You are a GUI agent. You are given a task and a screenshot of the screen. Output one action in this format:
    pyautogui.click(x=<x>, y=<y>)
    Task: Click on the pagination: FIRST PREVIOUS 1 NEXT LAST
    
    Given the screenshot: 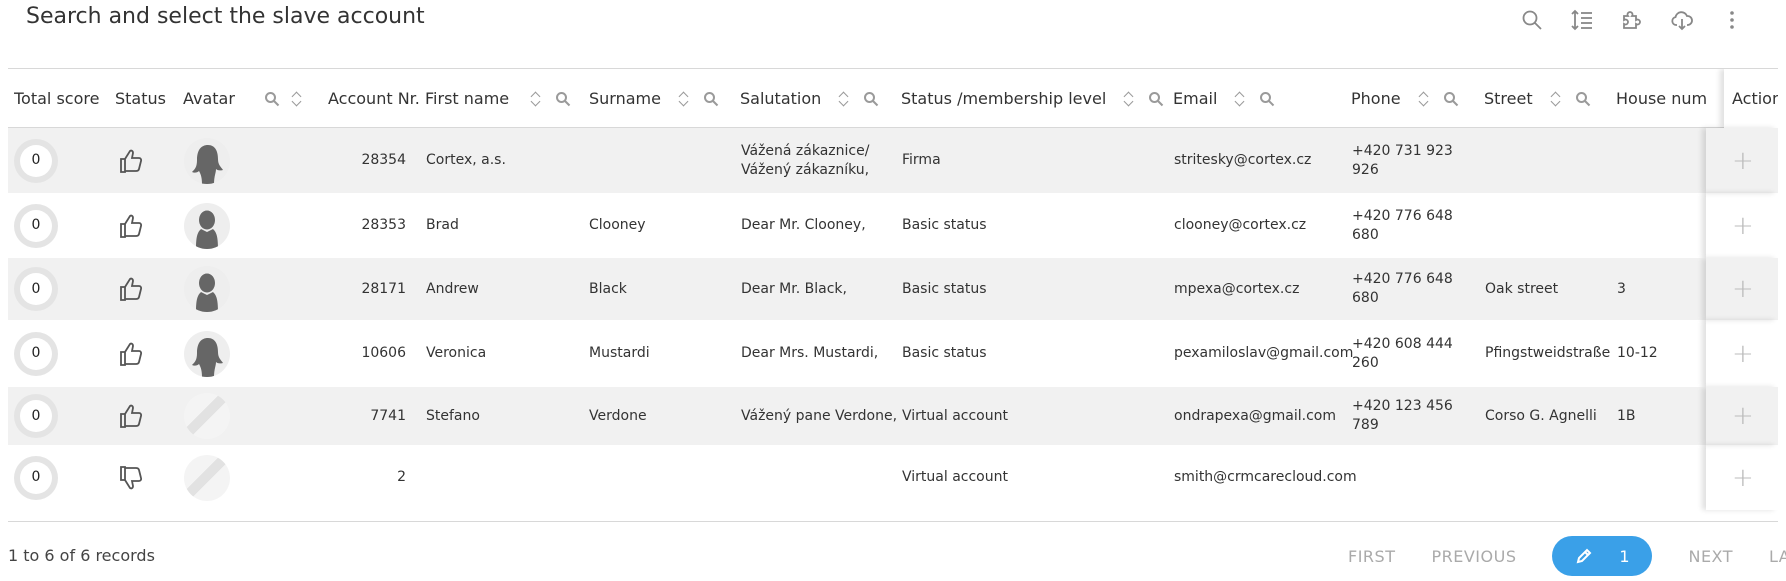 What is the action you would take?
    pyautogui.click(x=1567, y=556)
    